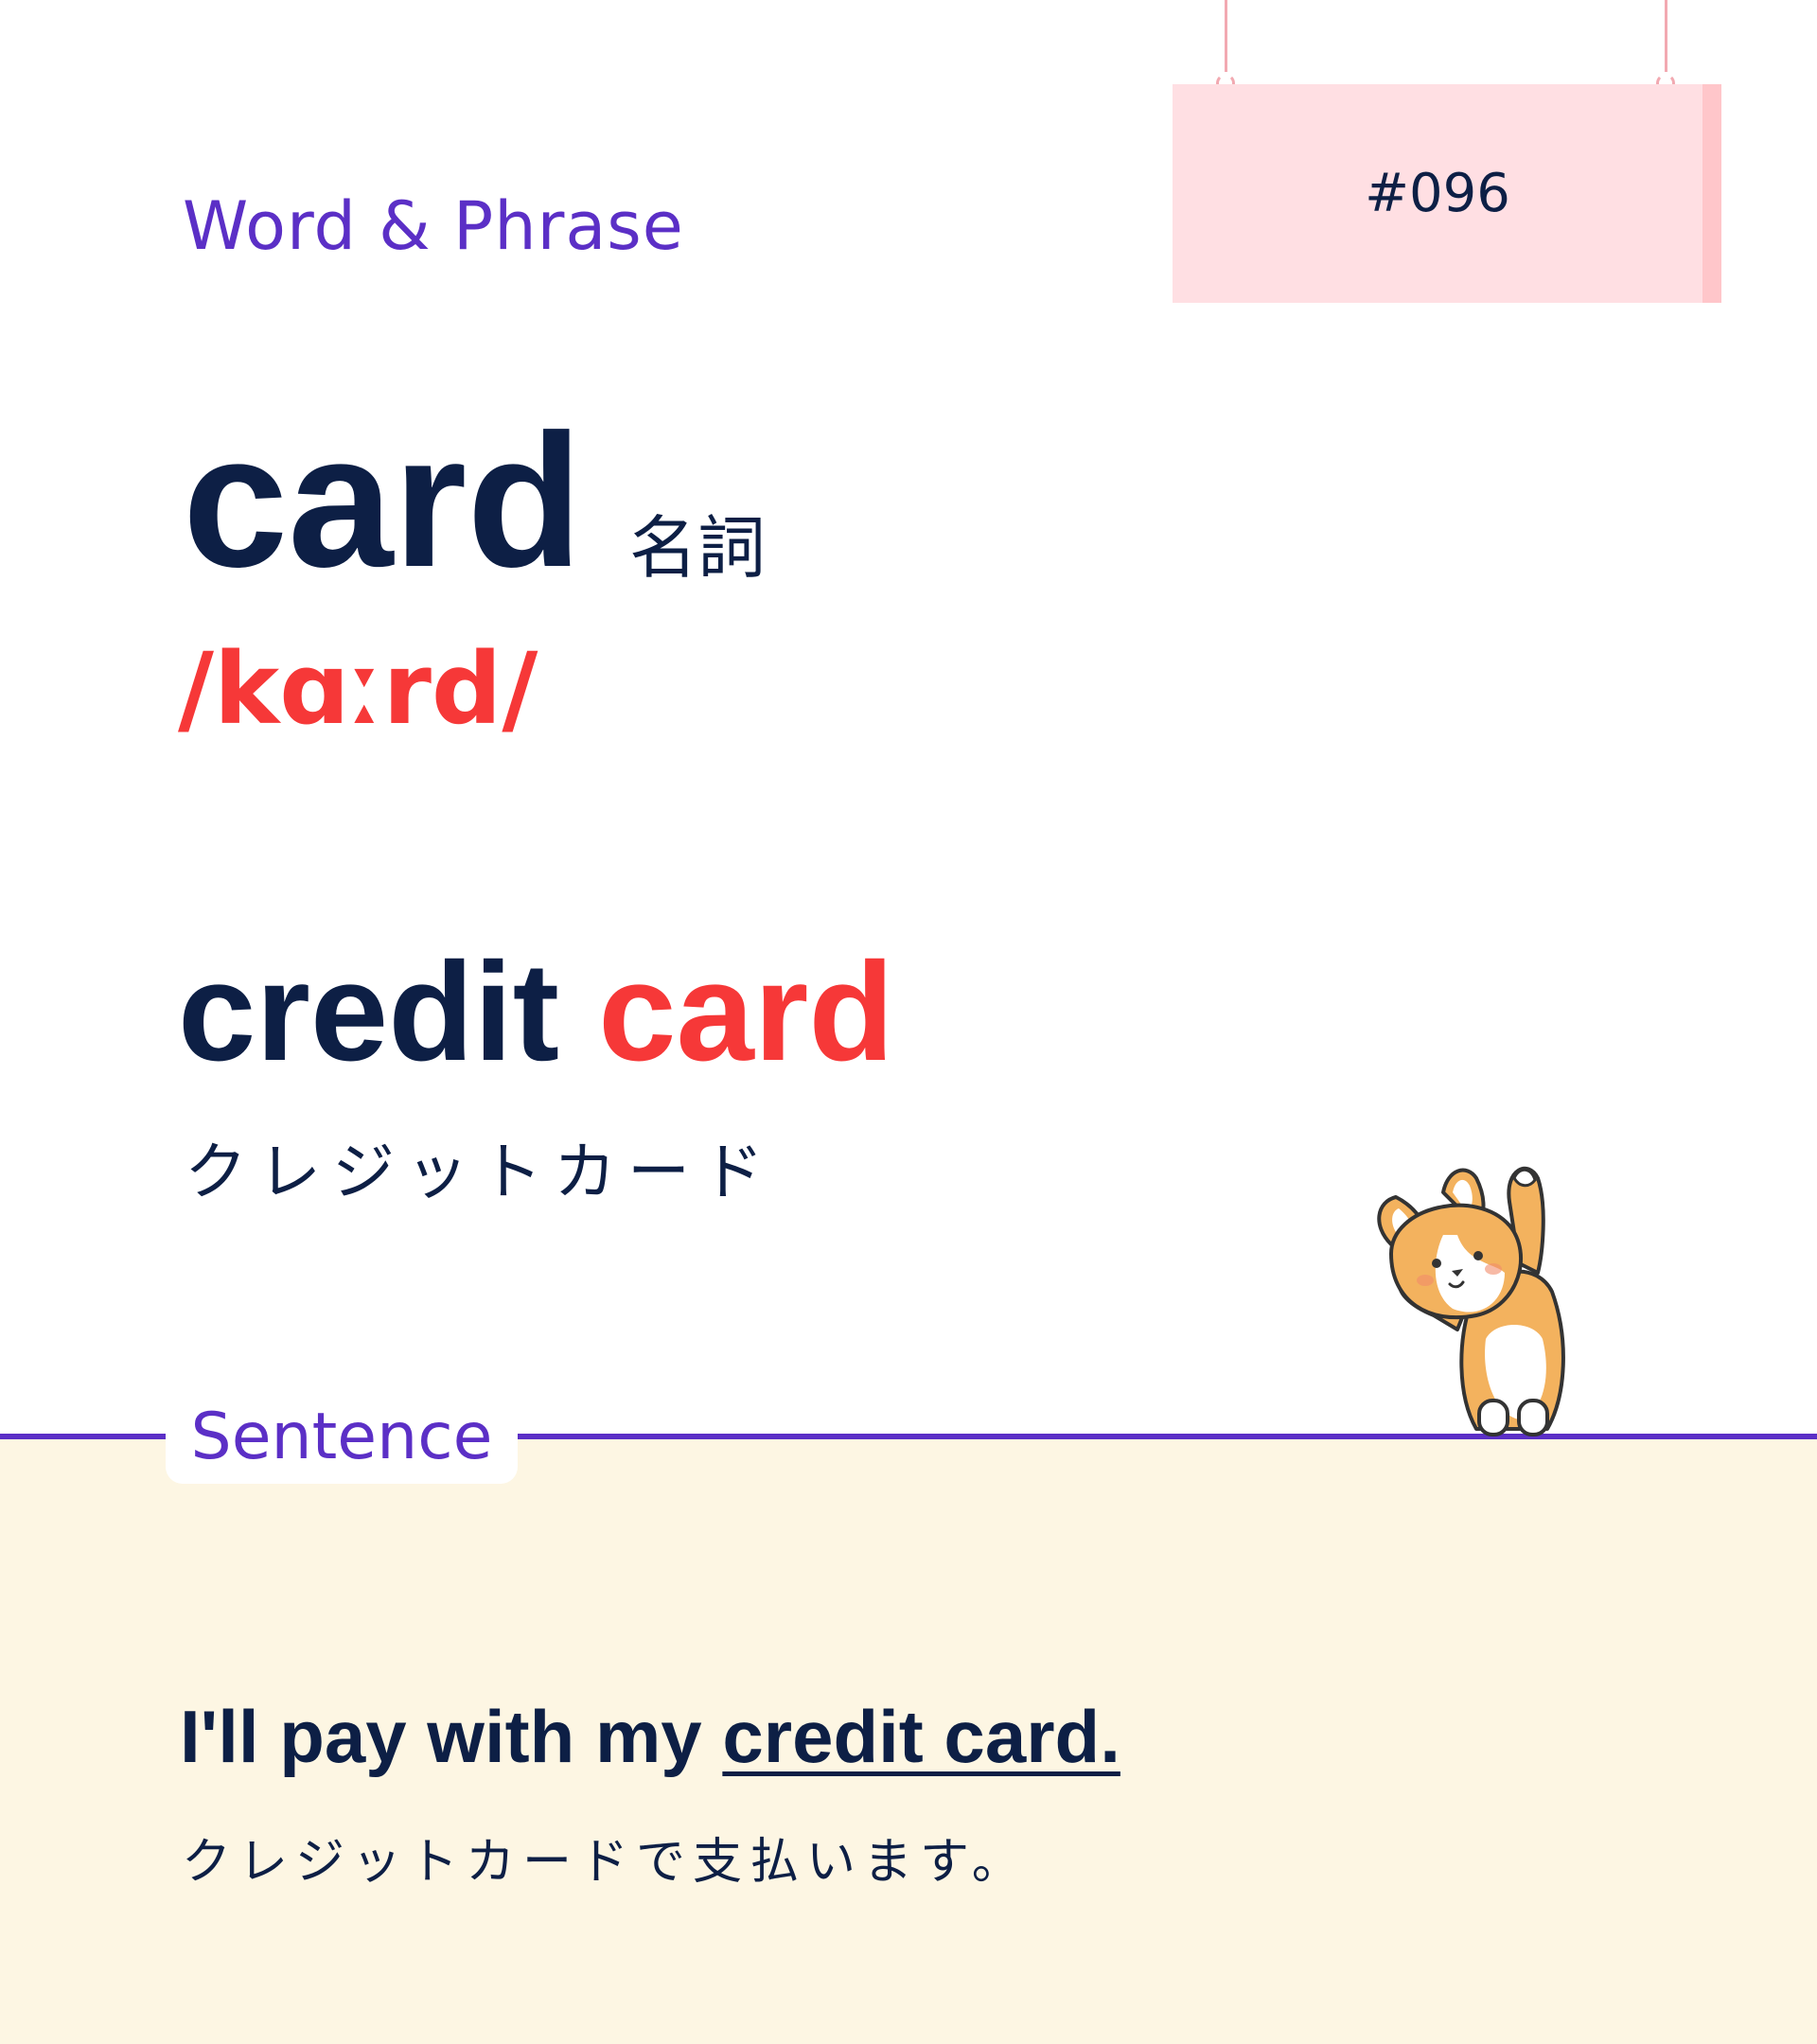 The image size is (1817, 2044). I want to click on part-of-speech: 名詞, so click(698, 548).